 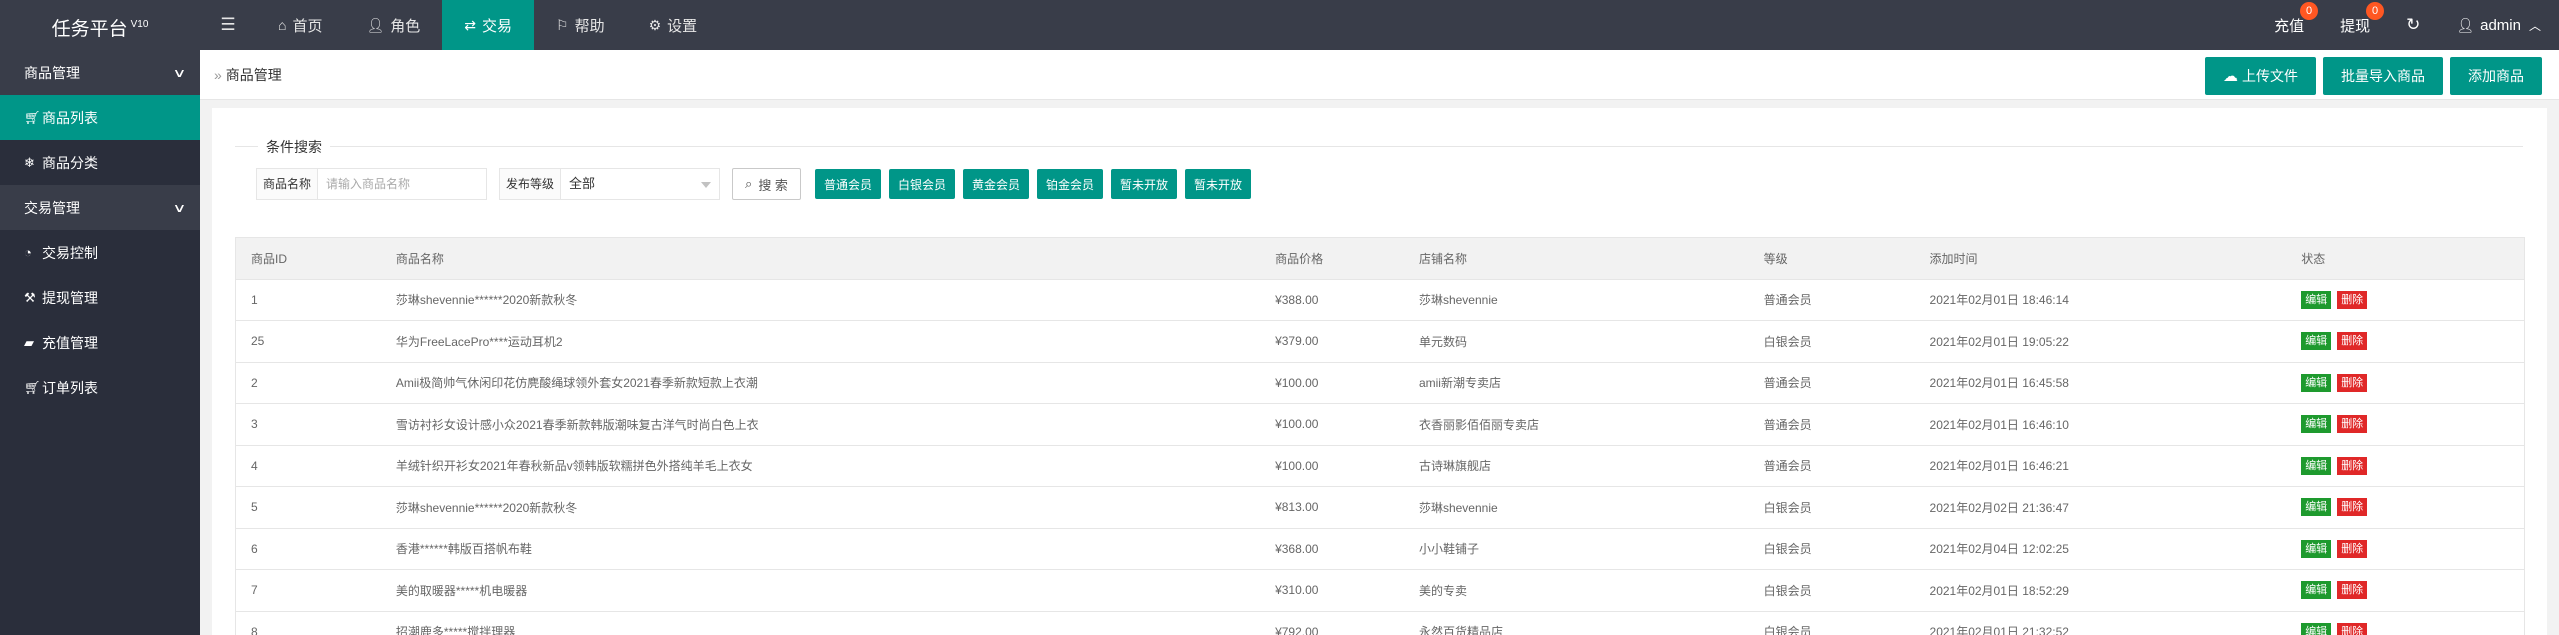 I want to click on top-nav: ☰ ⌂ 首页 👤︎ 角色 ⇄ 交易 ⚐ 帮助 ⚙ 设置, so click(x=459, y=25).